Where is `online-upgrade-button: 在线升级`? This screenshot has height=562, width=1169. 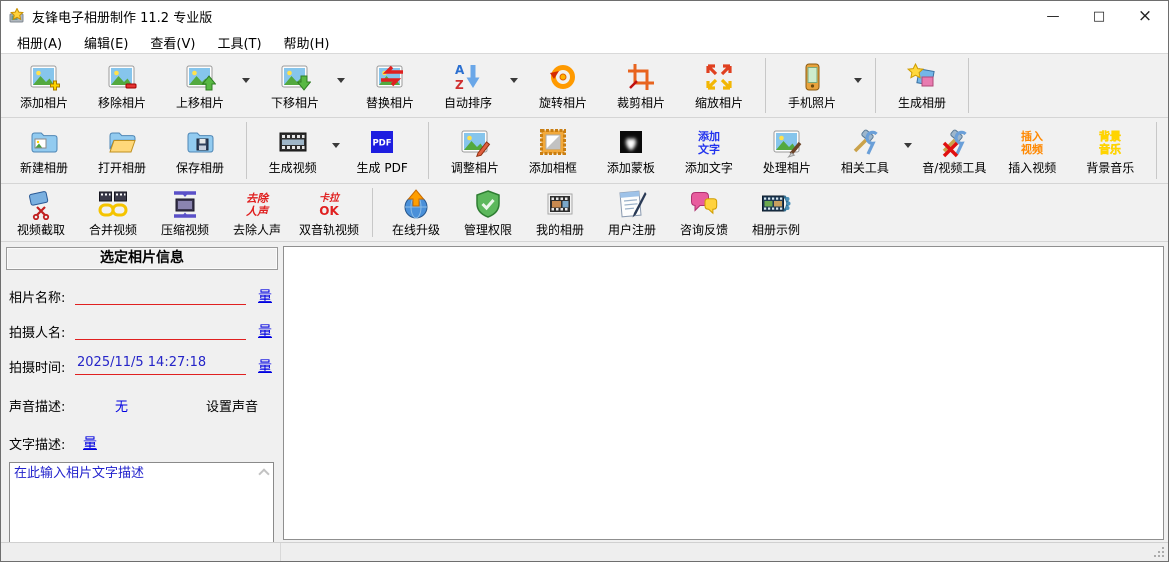
online-upgrade-button: 在线升级 is located at coordinates (416, 212).